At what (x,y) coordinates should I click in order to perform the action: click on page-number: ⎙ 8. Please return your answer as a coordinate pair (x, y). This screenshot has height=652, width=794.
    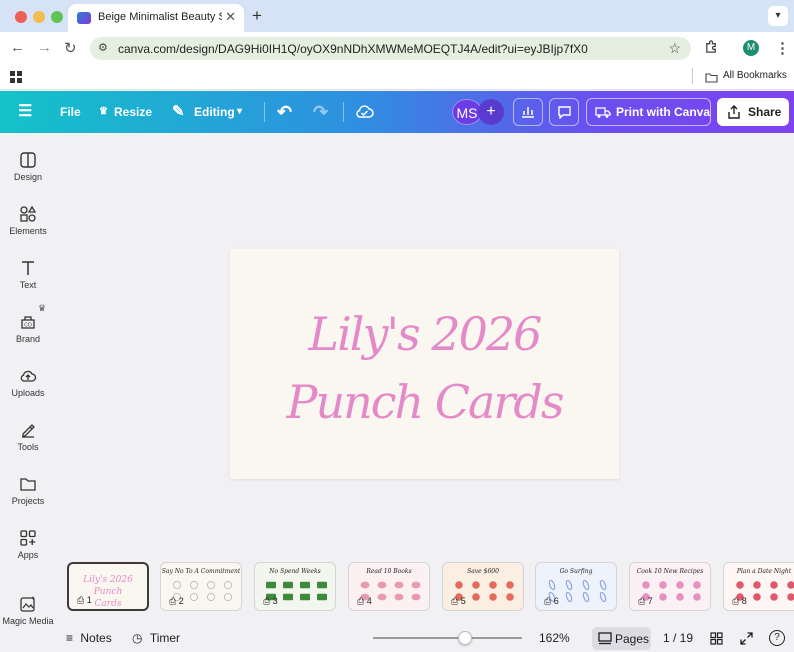
    Looking at the image, I should click on (739, 601).